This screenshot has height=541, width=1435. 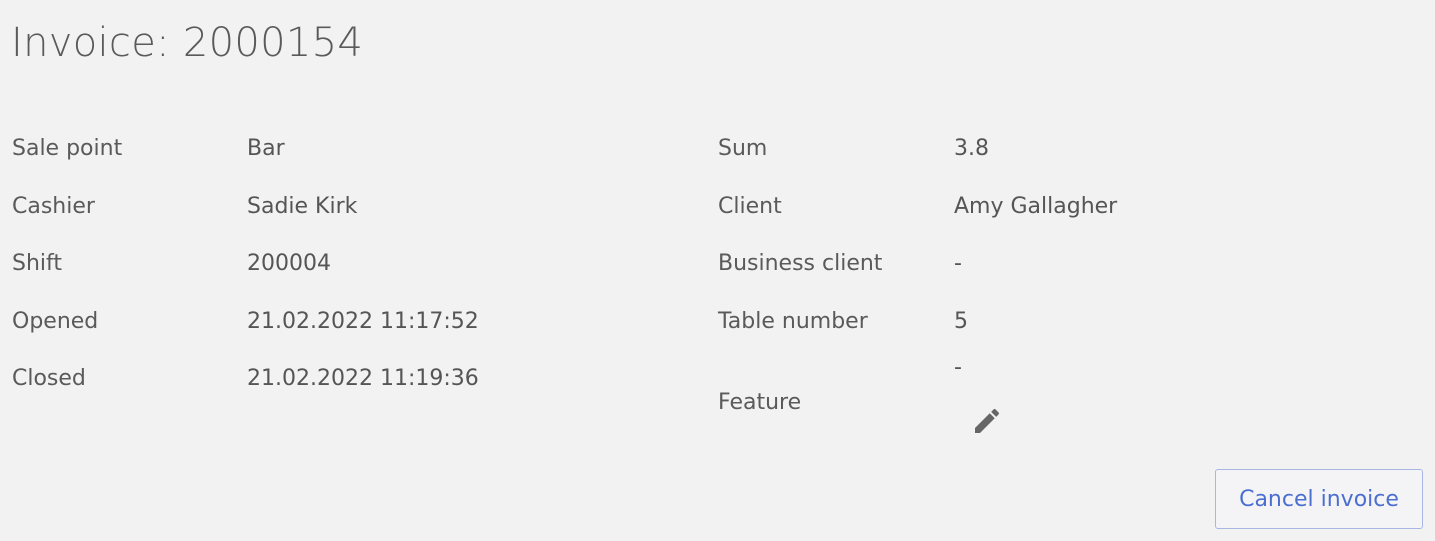 What do you see at coordinates (37, 263) in the screenshot?
I see `shift-label: Shift` at bounding box center [37, 263].